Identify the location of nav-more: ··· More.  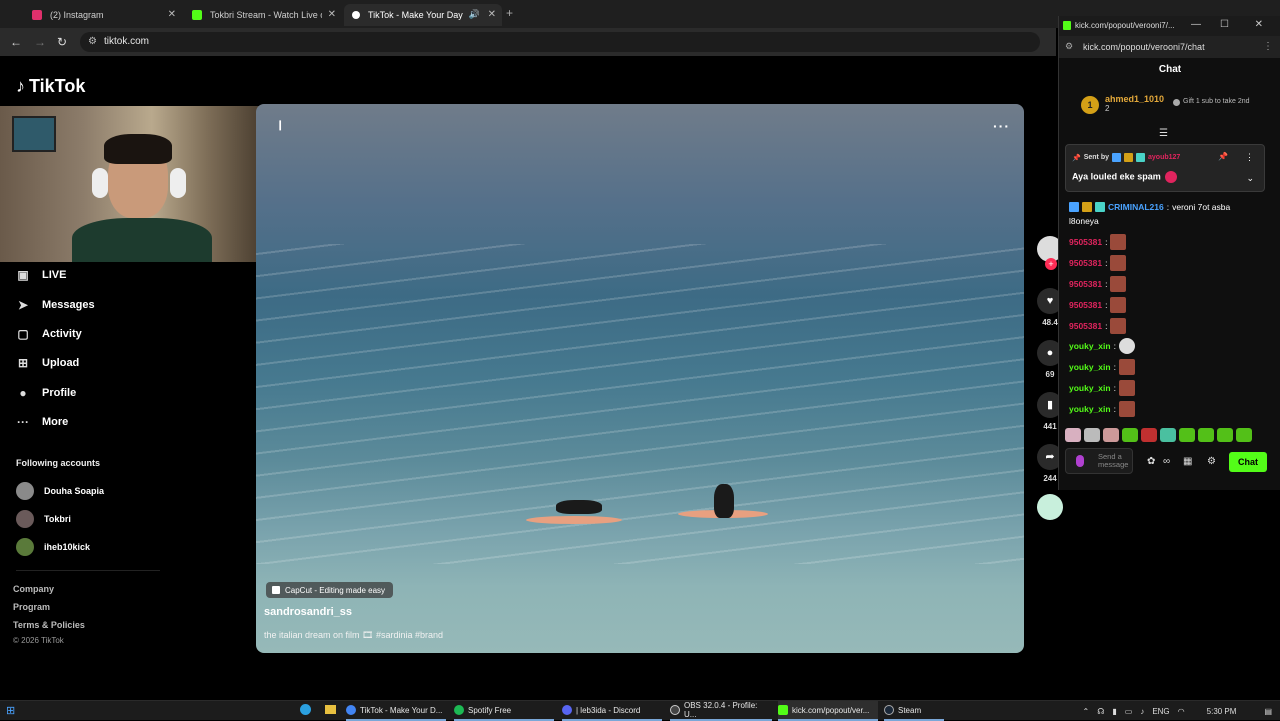
(42, 422).